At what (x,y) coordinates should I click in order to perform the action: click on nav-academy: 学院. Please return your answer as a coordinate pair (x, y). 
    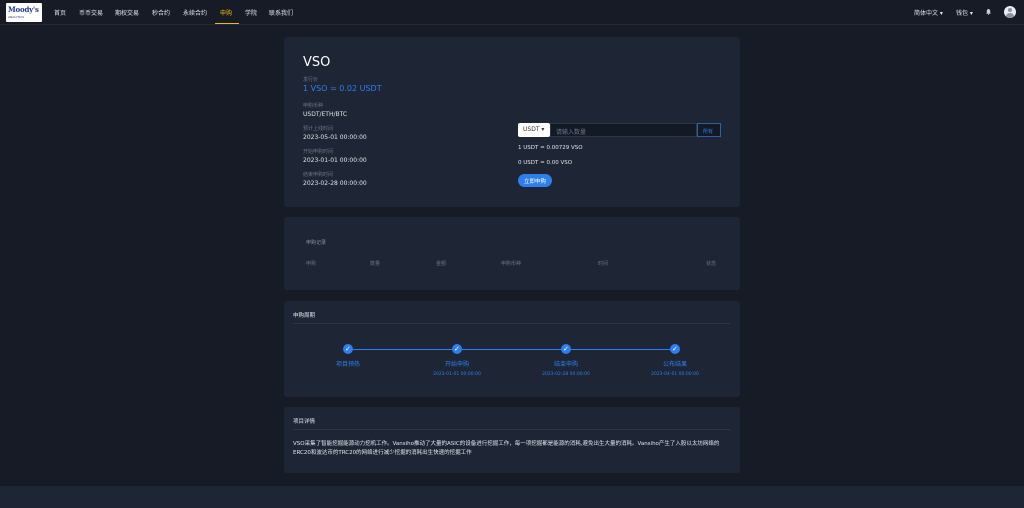
    Looking at the image, I should click on (251, 12).